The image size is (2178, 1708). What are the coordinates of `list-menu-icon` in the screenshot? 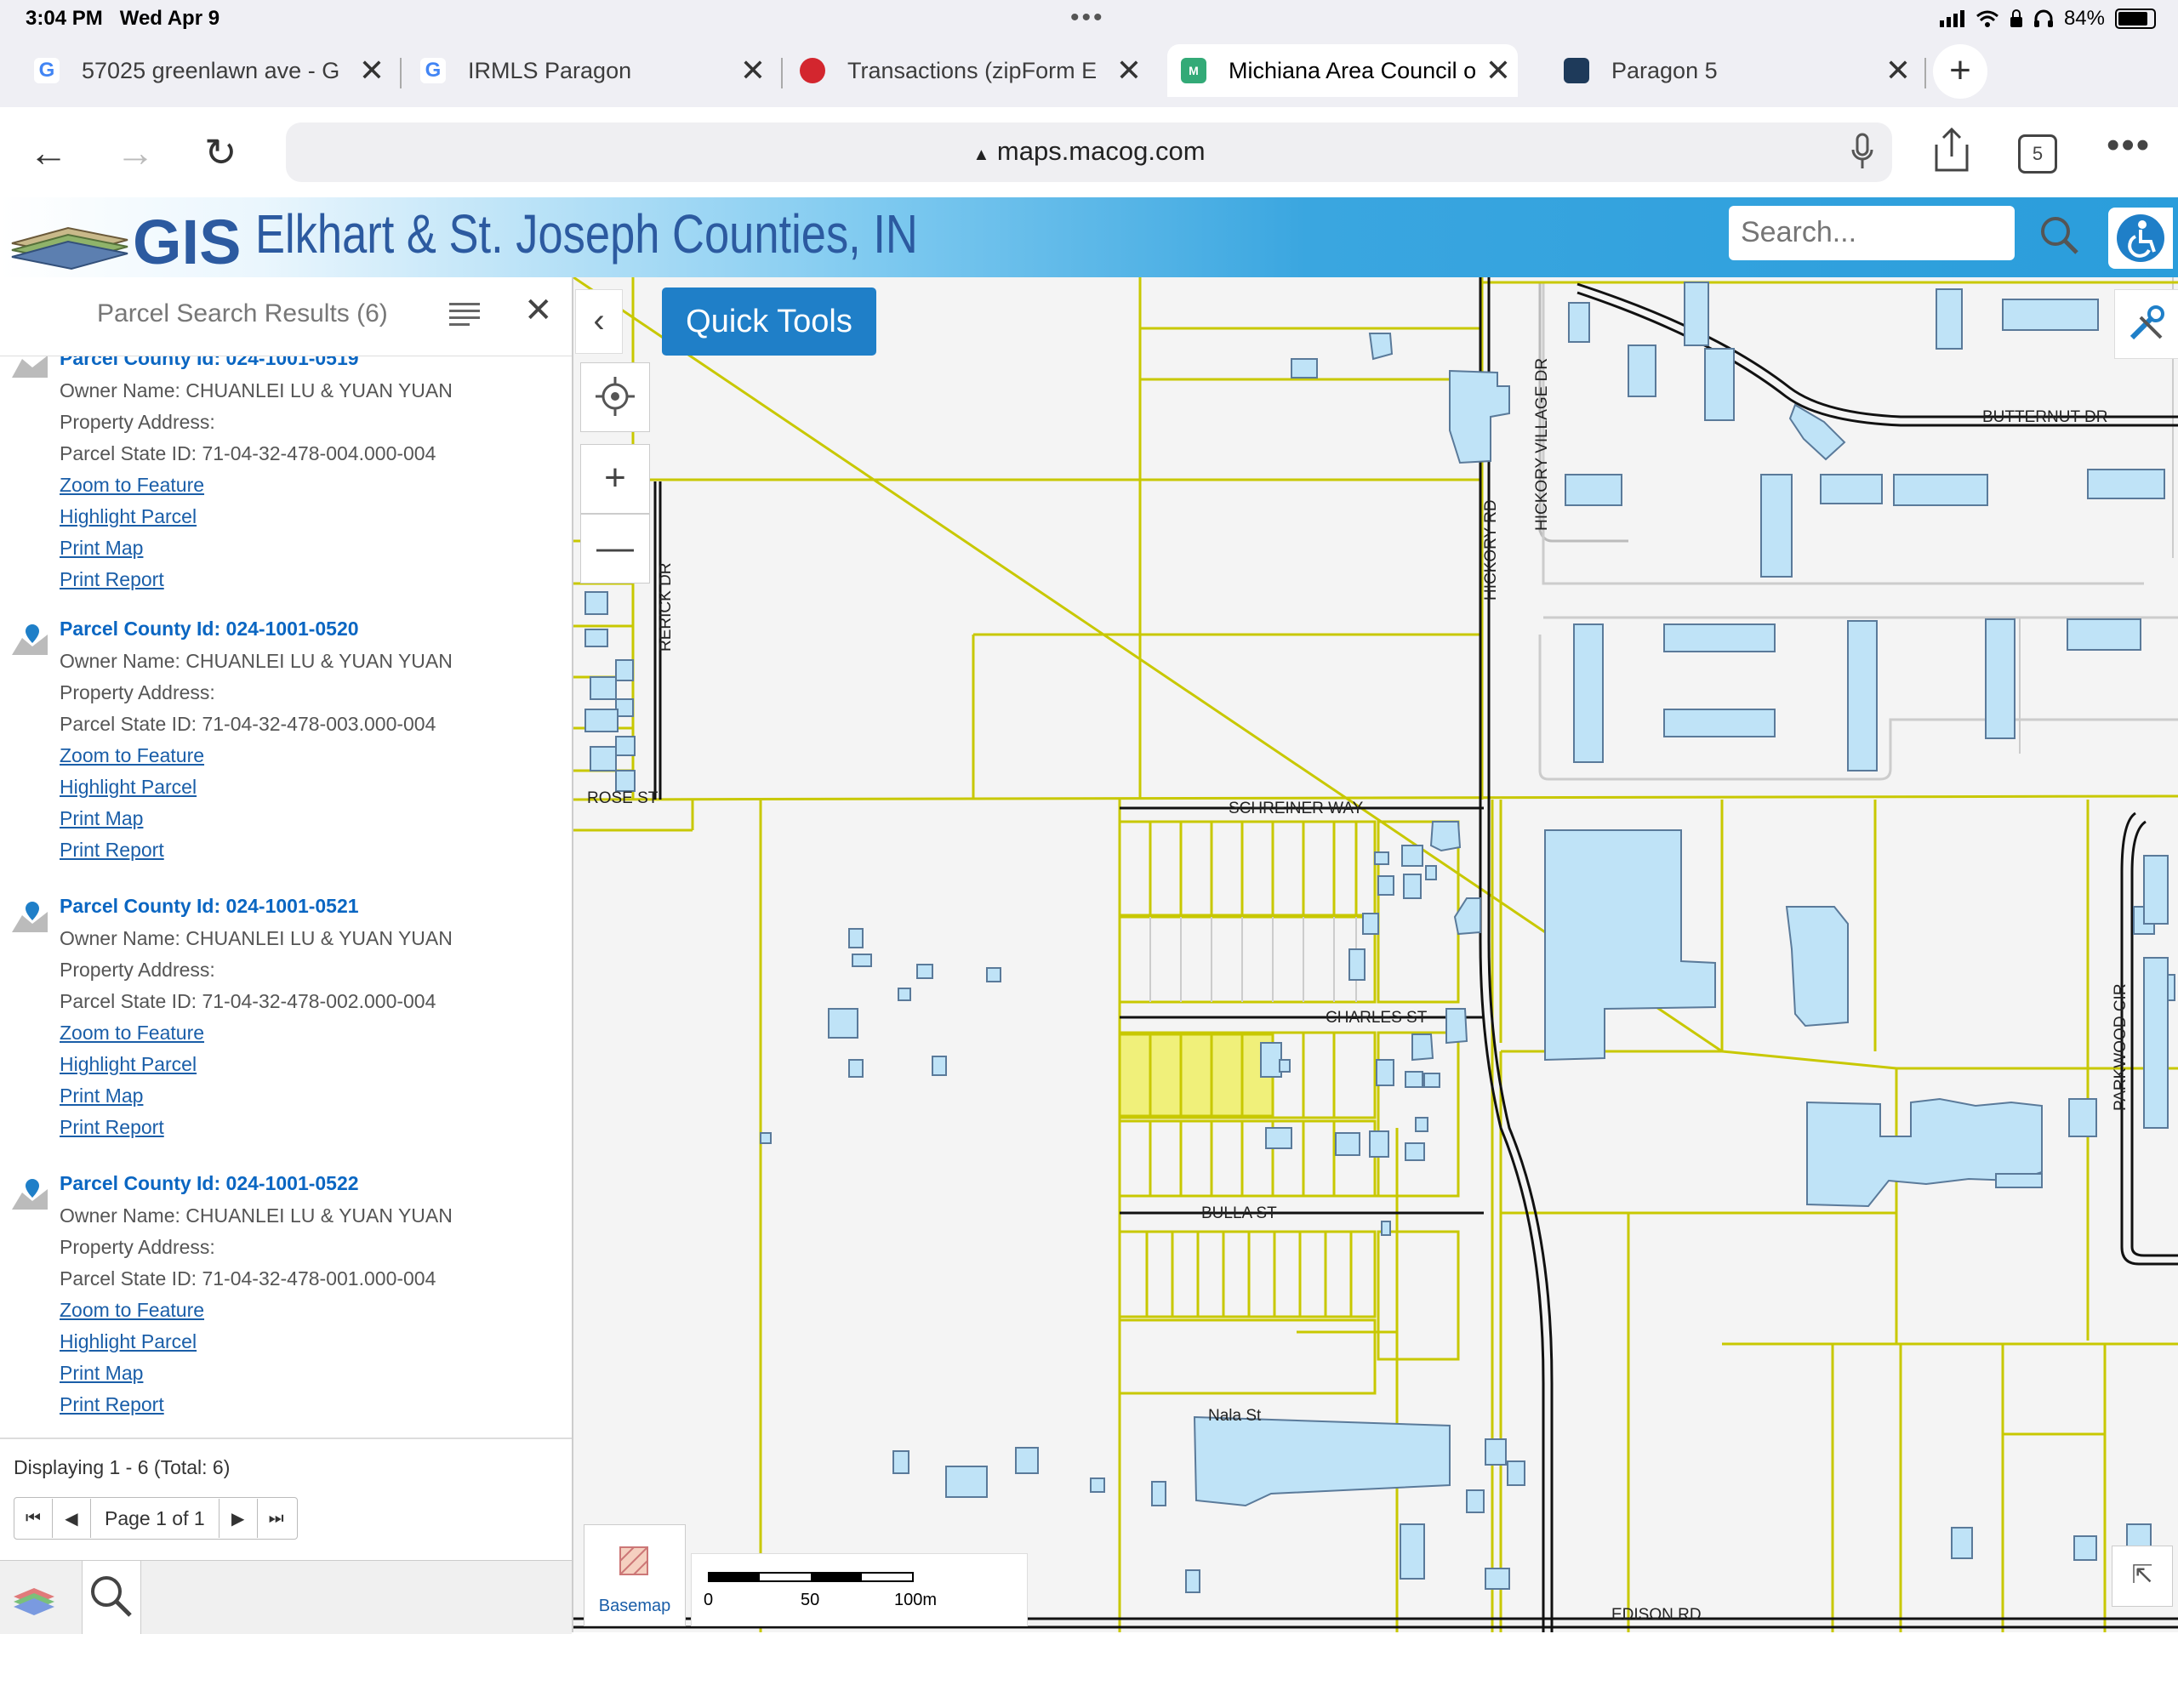 It's located at (465, 314).